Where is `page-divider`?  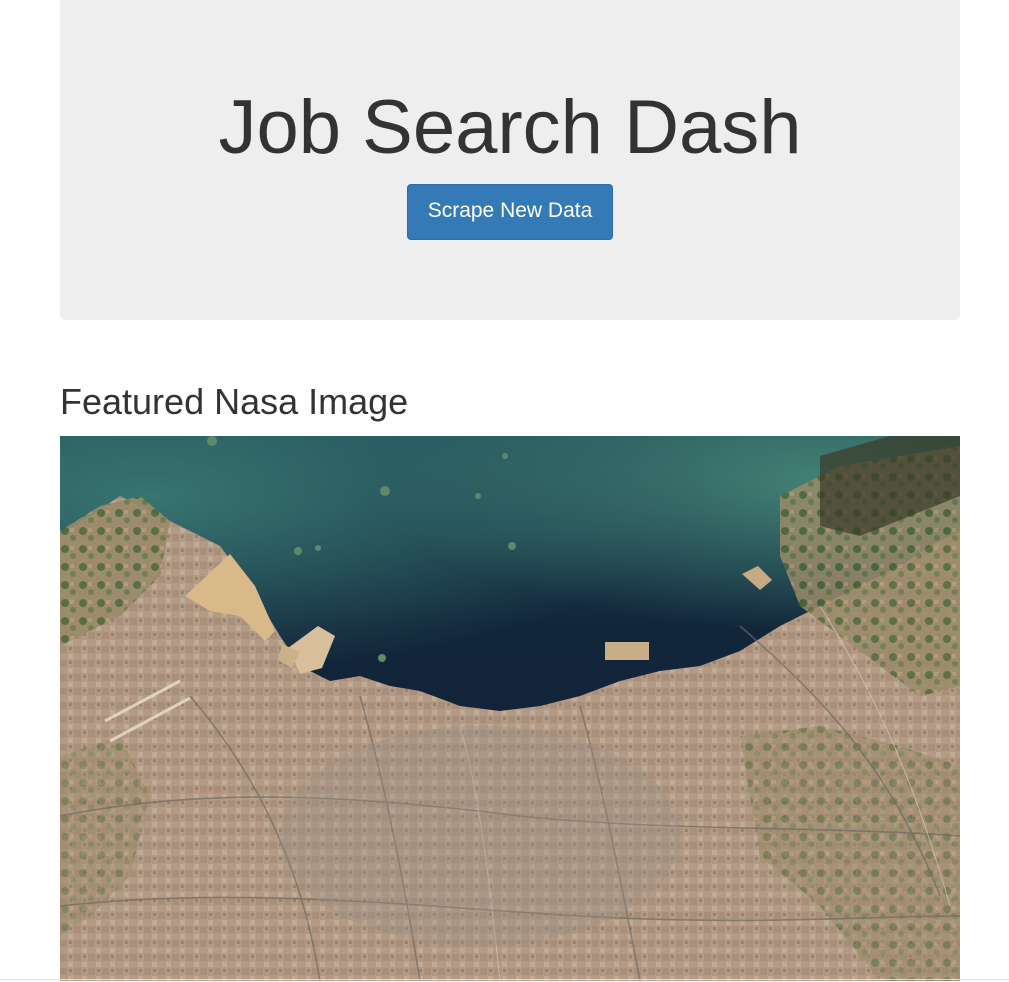
page-divider is located at coordinates (504, 979).